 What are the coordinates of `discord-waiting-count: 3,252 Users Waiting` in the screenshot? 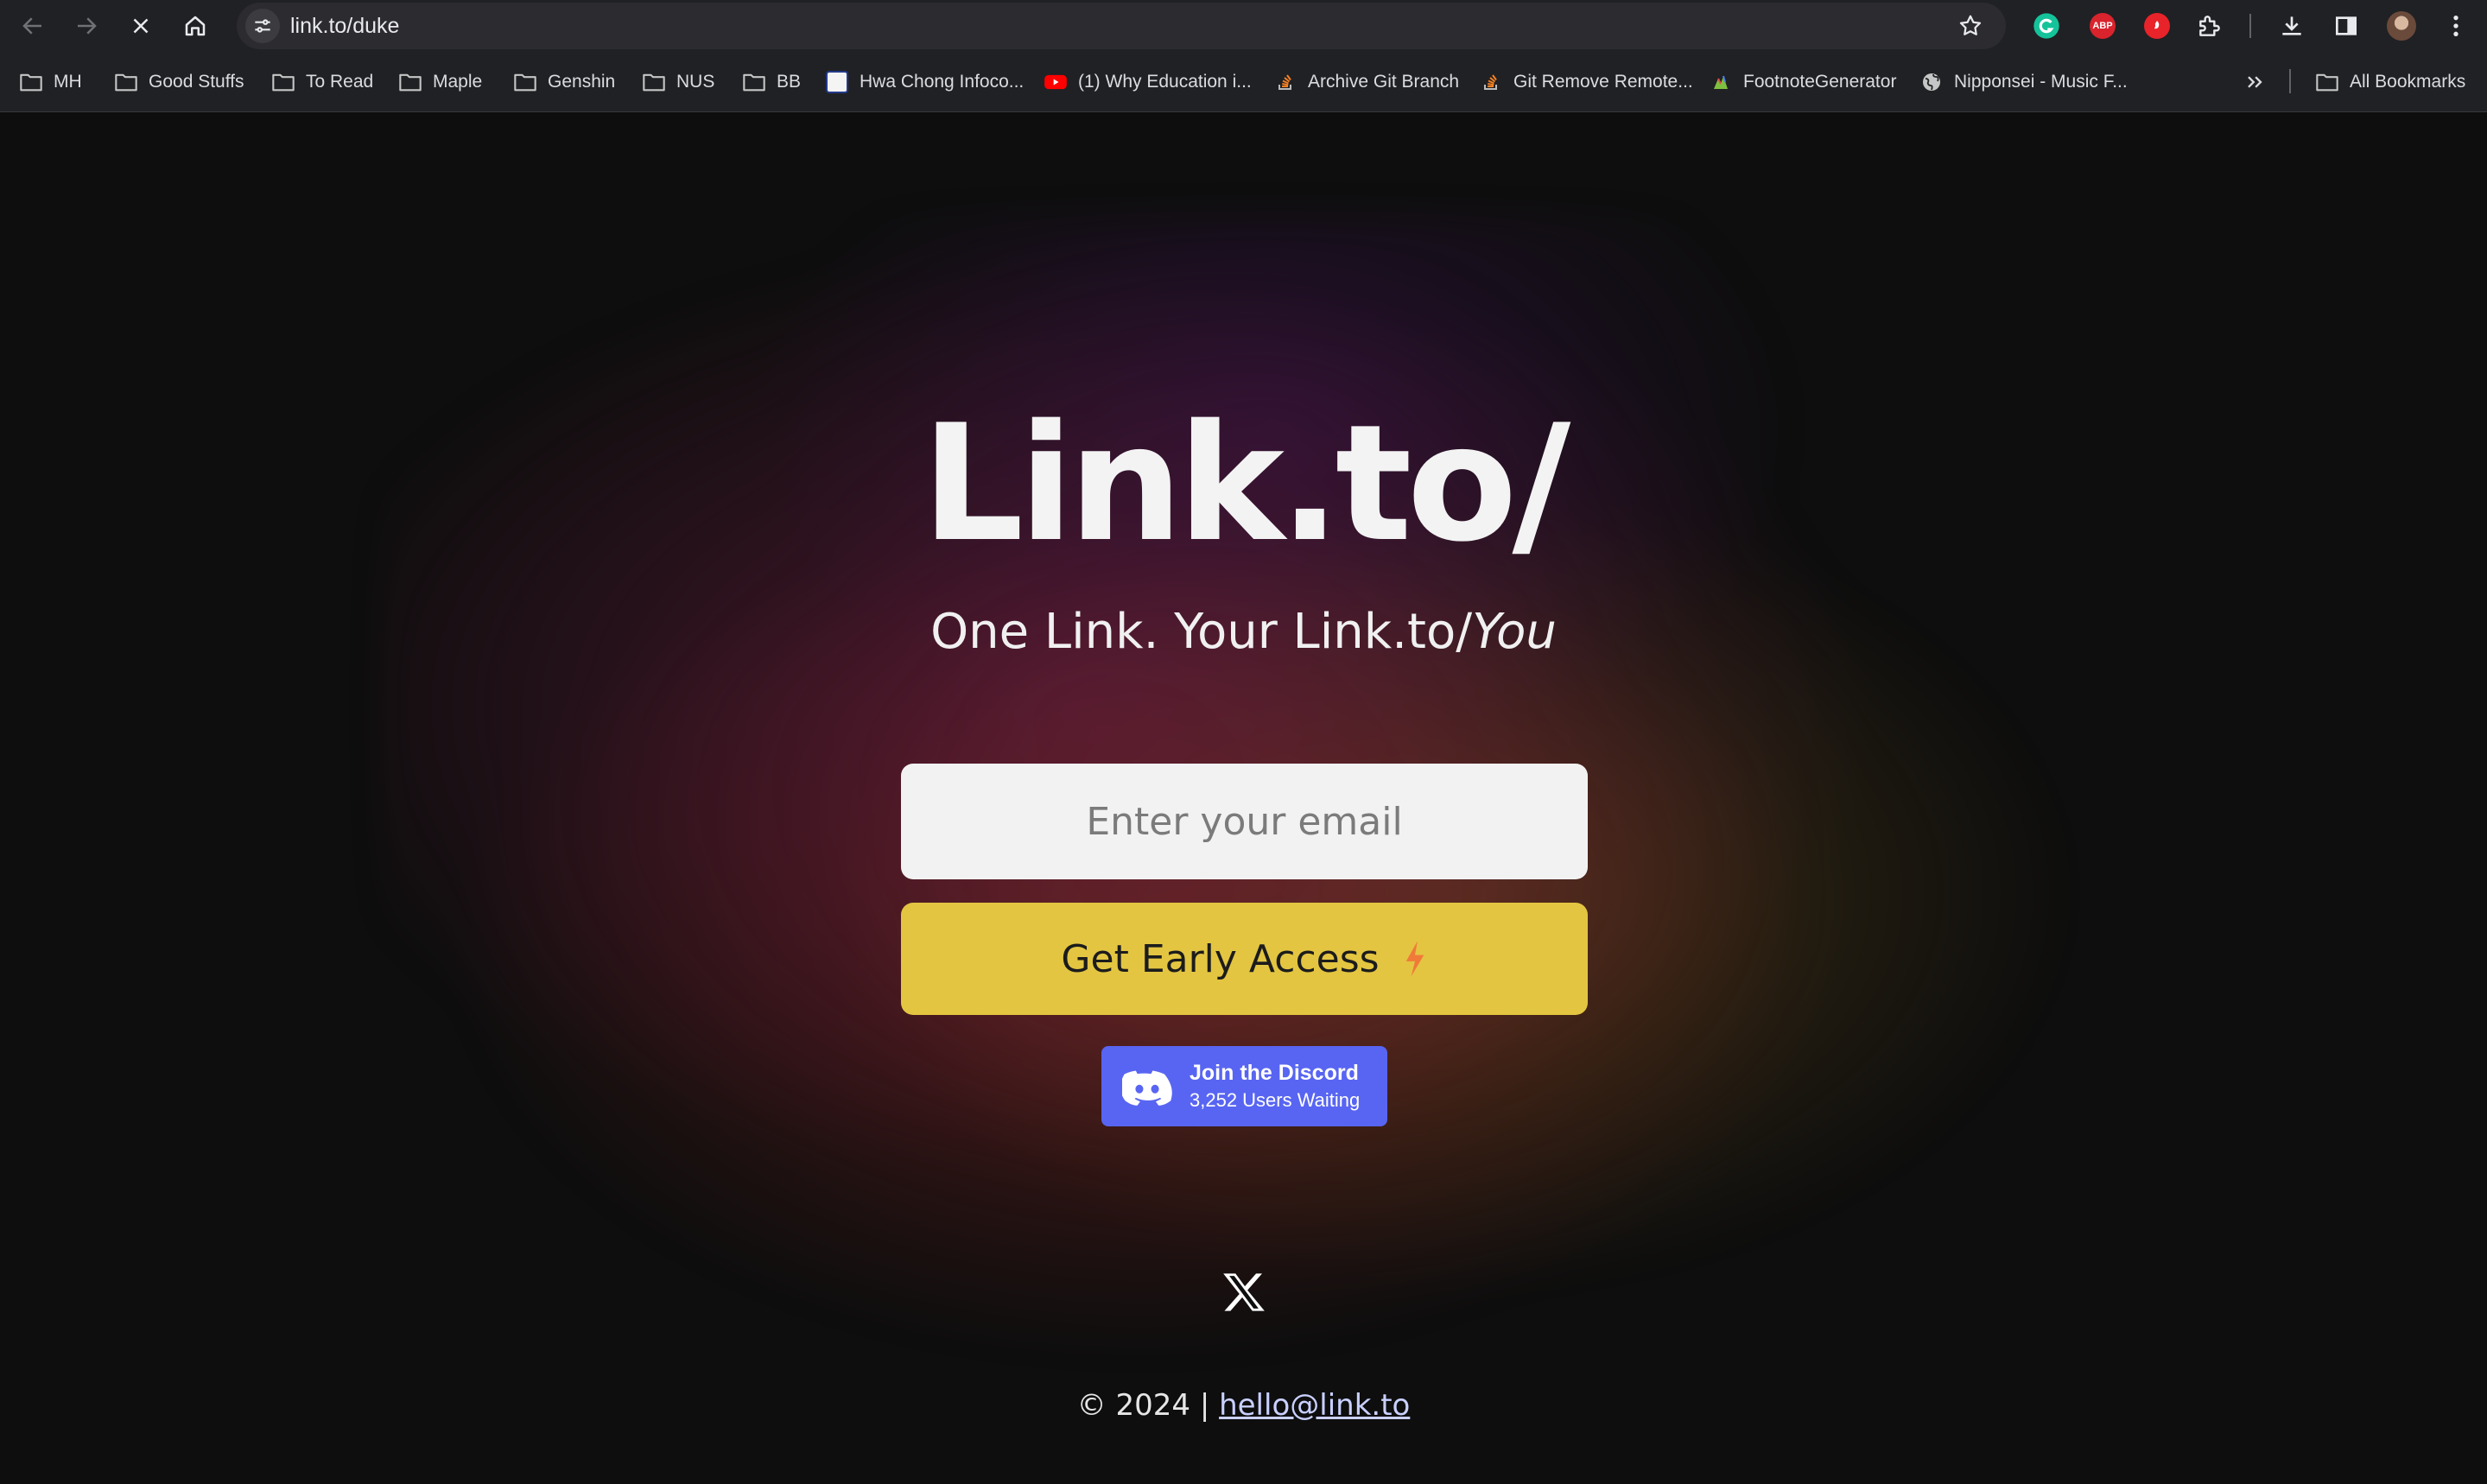 It's located at (1275, 1100).